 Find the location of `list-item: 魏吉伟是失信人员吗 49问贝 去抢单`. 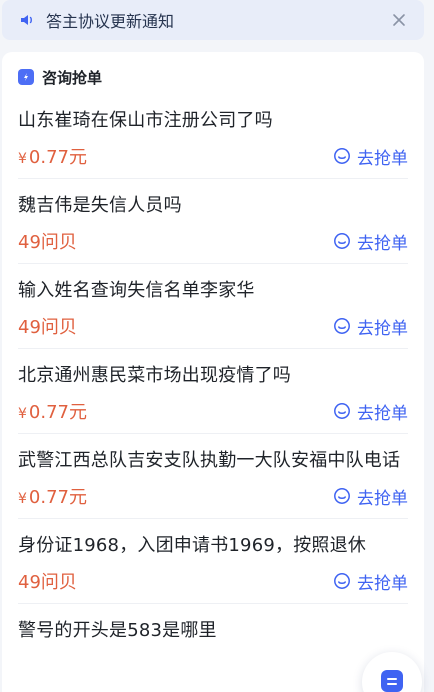

list-item: 魏吉伟是失信人员吗 49问贝 去抢单 is located at coordinates (213, 221).